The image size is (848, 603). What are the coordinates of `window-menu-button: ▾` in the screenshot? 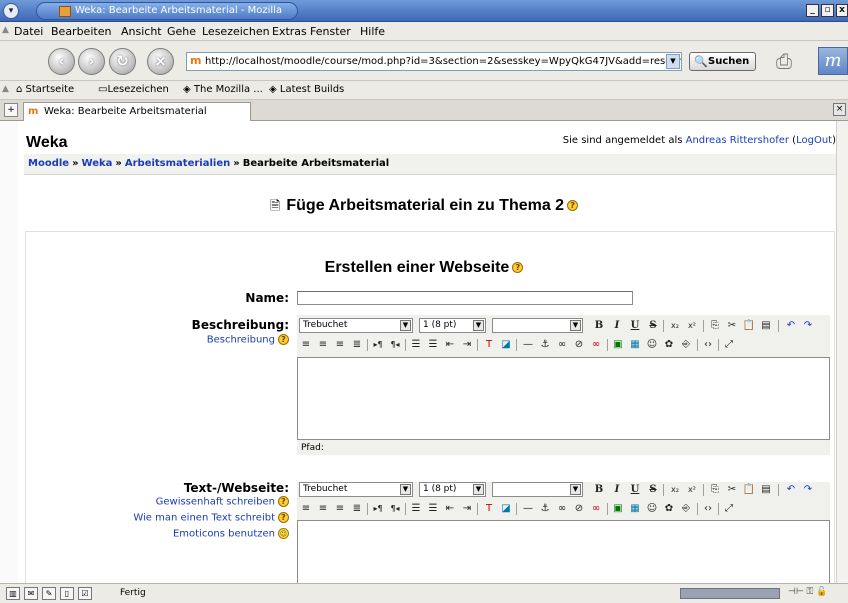 It's located at (11, 11).